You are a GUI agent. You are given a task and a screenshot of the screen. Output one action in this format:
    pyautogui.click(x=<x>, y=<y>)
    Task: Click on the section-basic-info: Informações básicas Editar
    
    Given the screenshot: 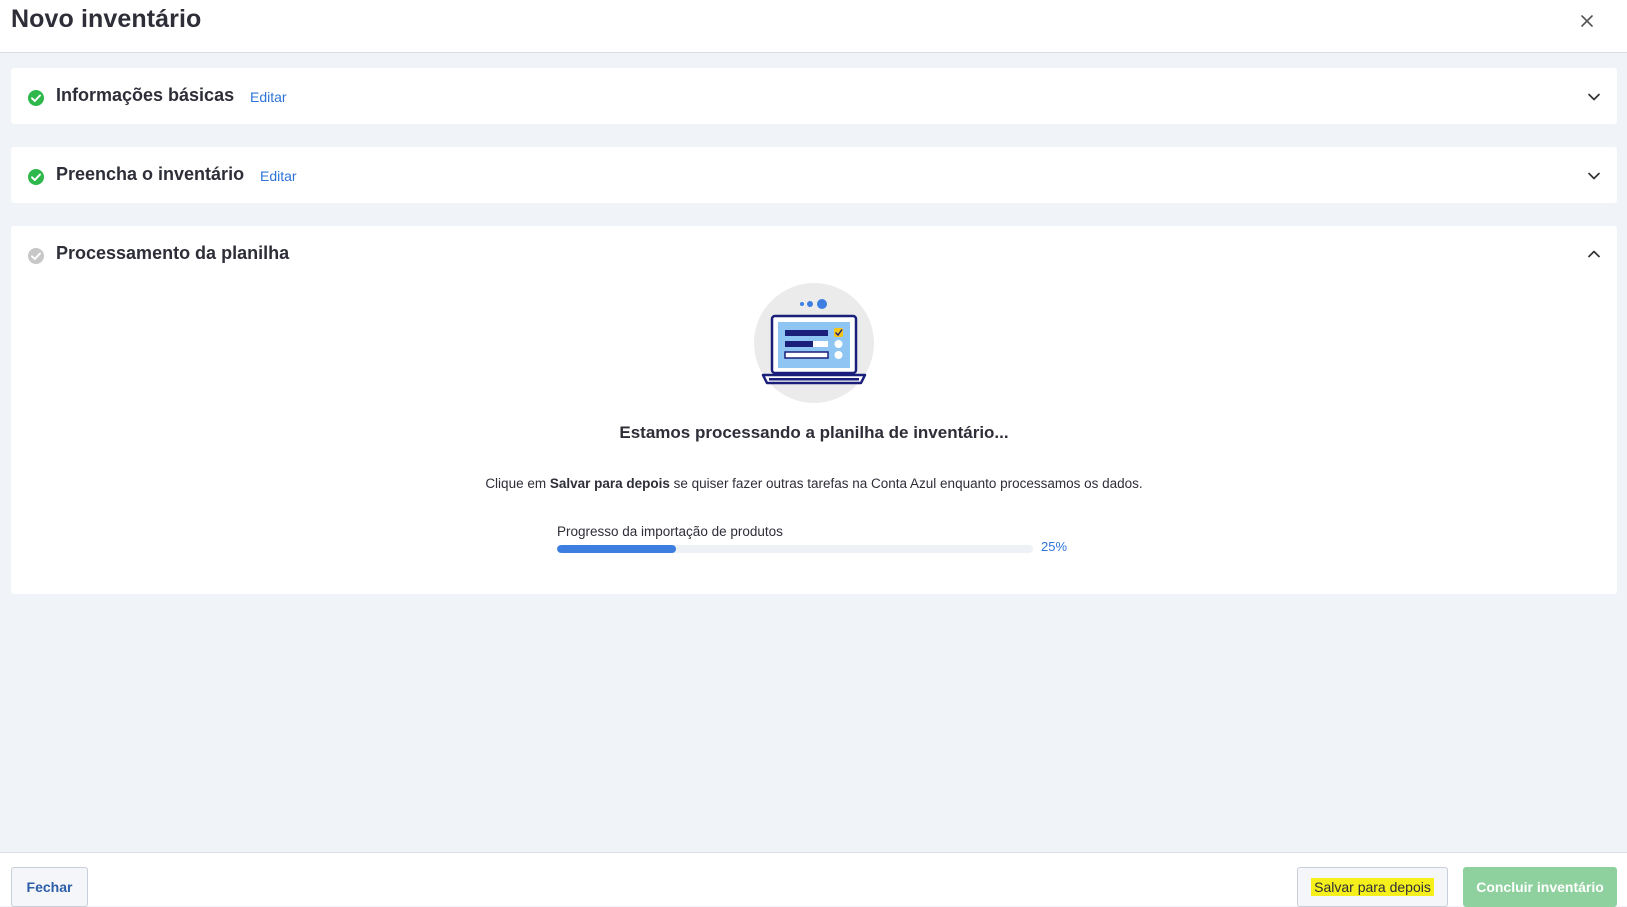 What is the action you would take?
    pyautogui.click(x=814, y=96)
    